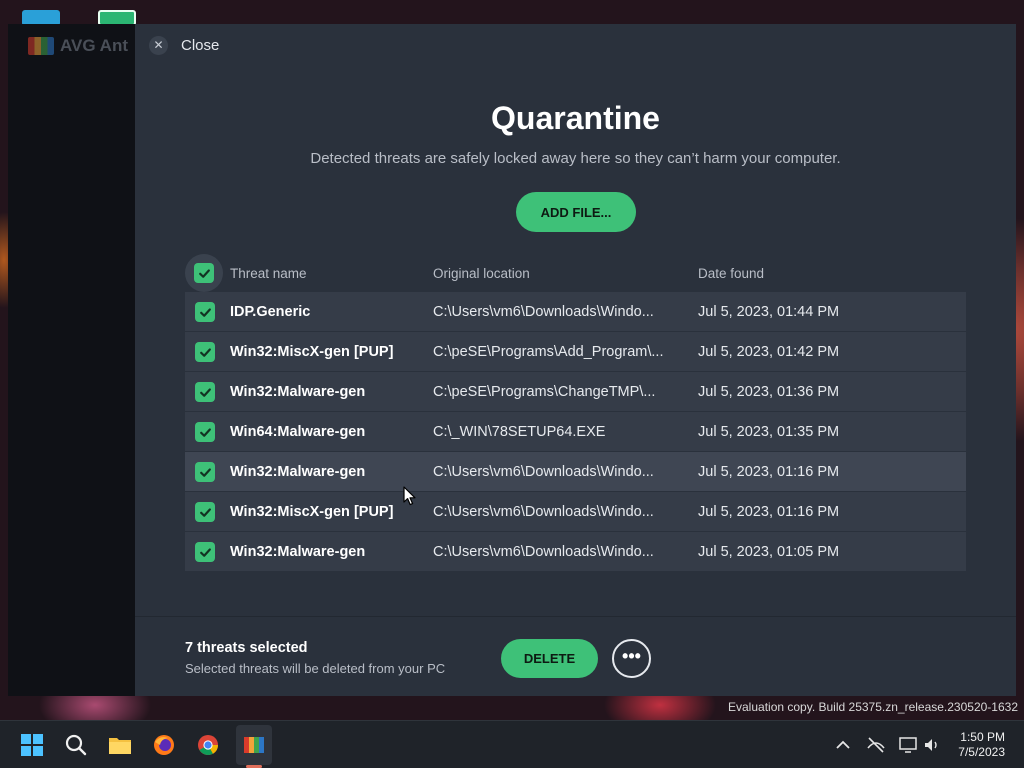 This screenshot has height=768, width=1024. What do you see at coordinates (769, 312) in the screenshot?
I see `date-found: Jul 5, 2023, 01:44 PM` at bounding box center [769, 312].